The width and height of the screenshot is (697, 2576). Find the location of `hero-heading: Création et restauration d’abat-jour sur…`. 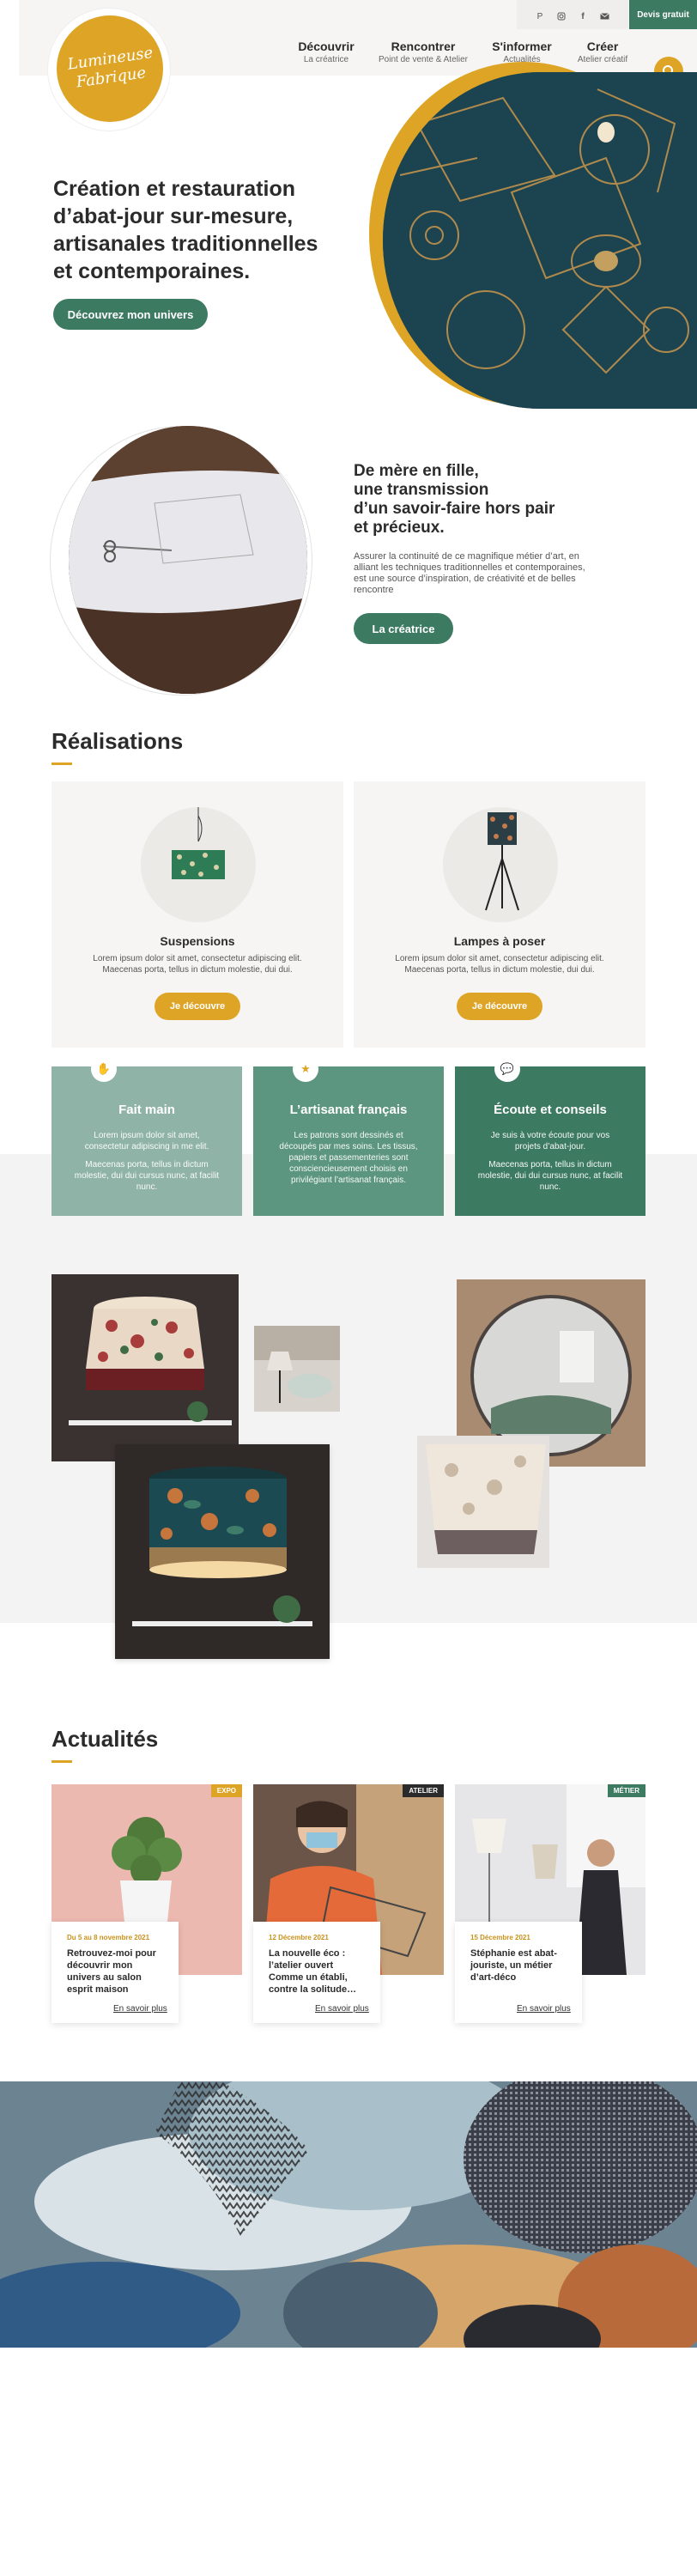

hero-heading: Création et restauration d’abat-jour sur… is located at coordinates (185, 230).